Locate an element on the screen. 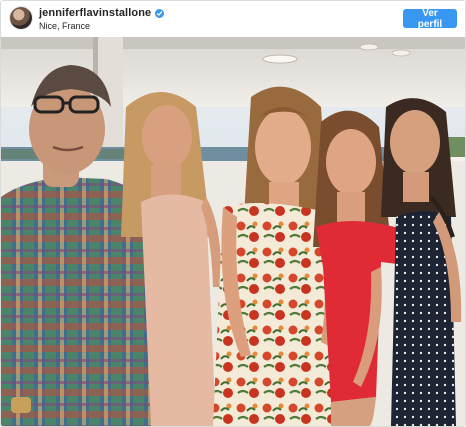 The width and height of the screenshot is (466, 427). location-label: Nice, France is located at coordinates (64, 26).